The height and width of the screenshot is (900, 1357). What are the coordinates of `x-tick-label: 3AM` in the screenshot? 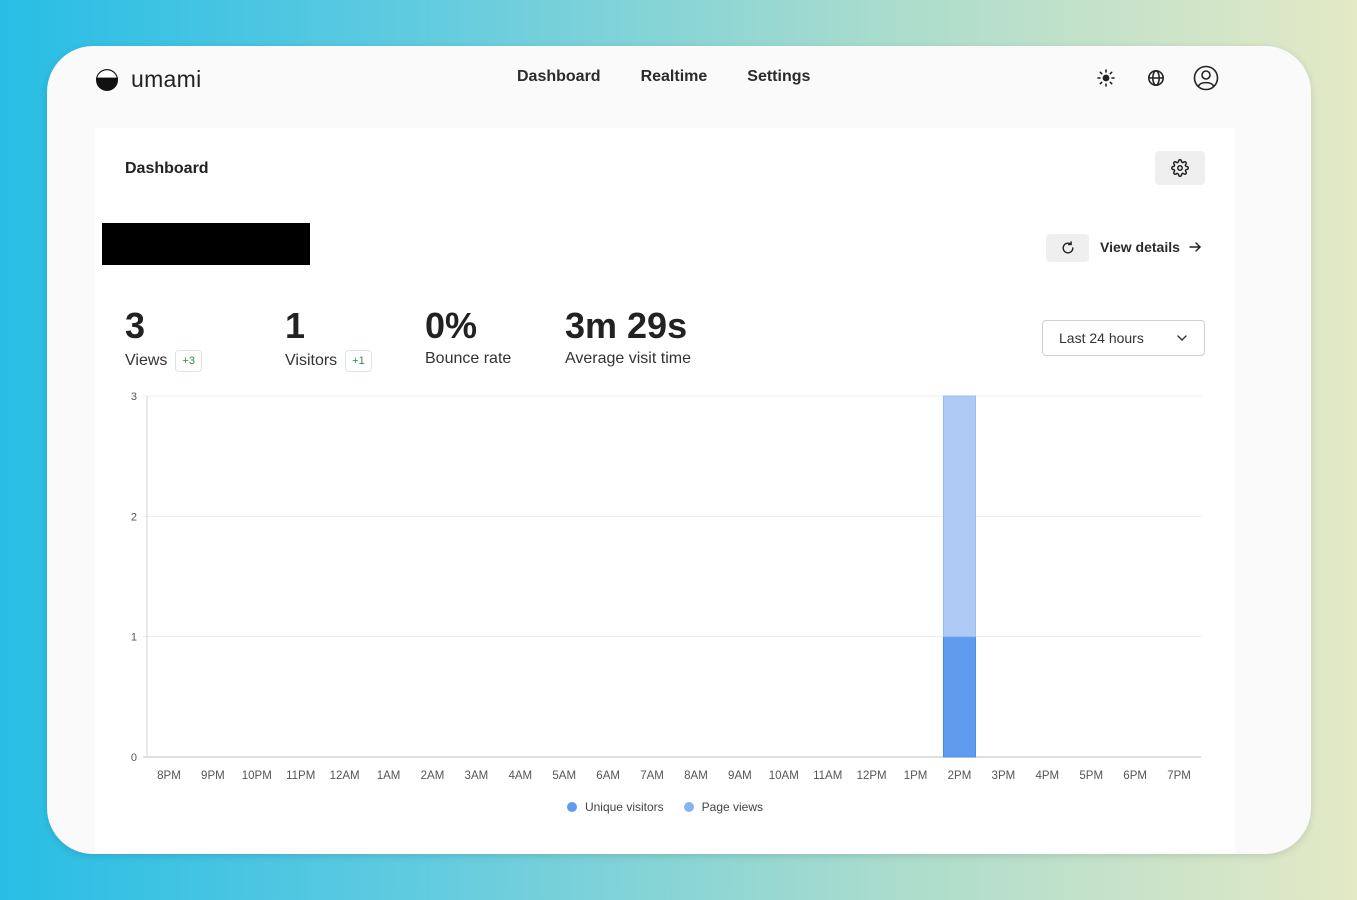 It's located at (477, 776).